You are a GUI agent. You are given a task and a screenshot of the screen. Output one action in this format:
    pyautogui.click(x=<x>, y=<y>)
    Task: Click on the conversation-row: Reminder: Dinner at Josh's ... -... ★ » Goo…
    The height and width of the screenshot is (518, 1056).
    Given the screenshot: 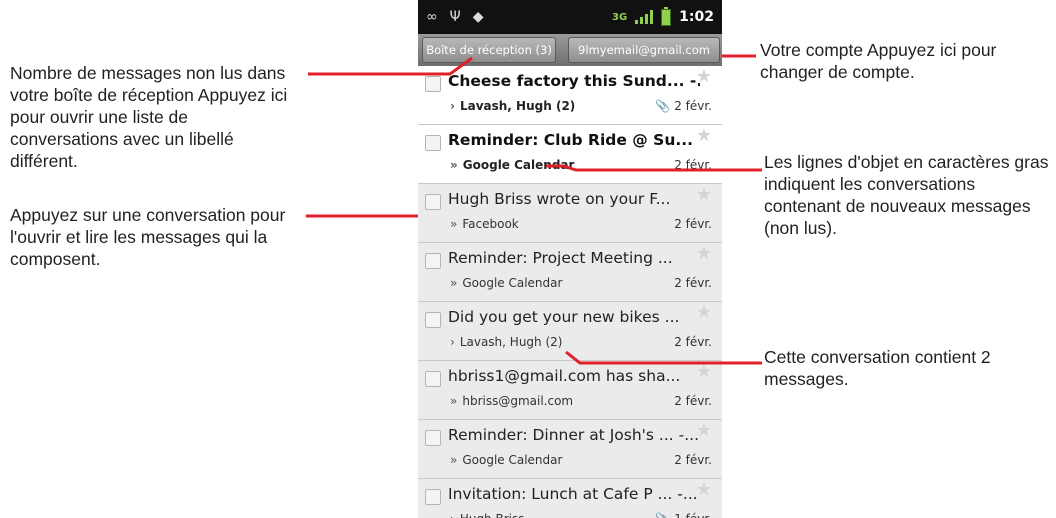 What is the action you would take?
    pyautogui.click(x=570, y=449)
    